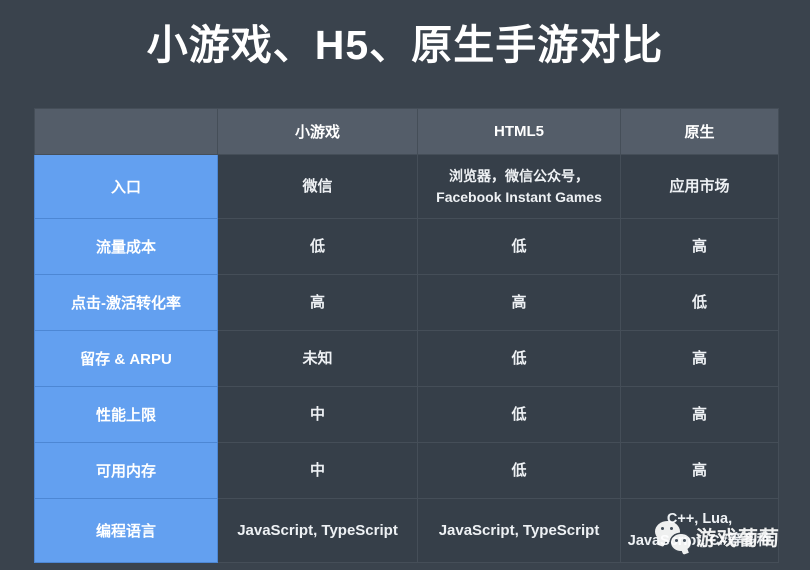 The height and width of the screenshot is (570, 810). I want to click on cell-entry-html5: 浏览器，微信公众号，Facebook Instant Games, so click(519, 186).